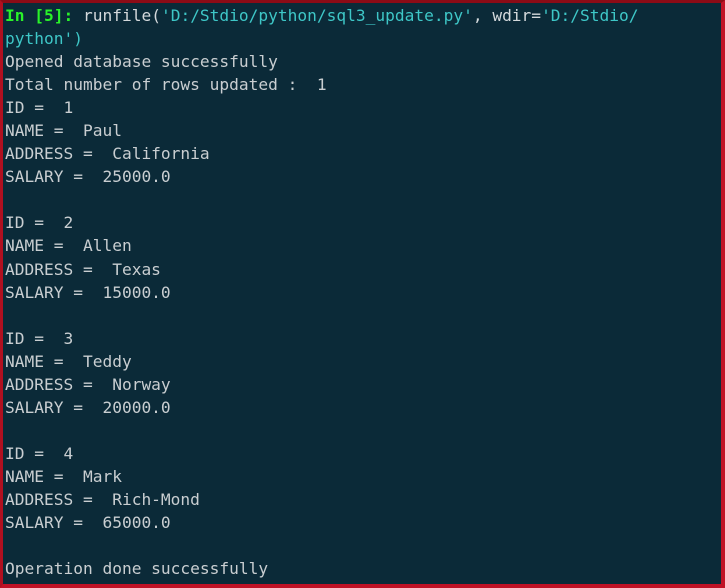  I want to click on console-text-segment: ADDRESS = Texas, so click(83, 269).